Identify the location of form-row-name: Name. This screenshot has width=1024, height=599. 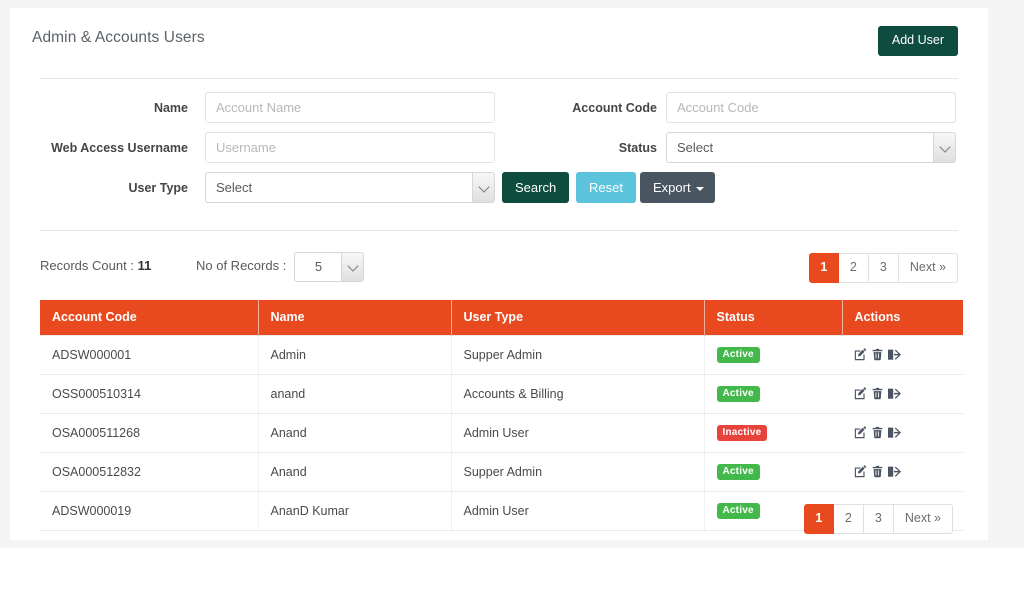
(254, 108).